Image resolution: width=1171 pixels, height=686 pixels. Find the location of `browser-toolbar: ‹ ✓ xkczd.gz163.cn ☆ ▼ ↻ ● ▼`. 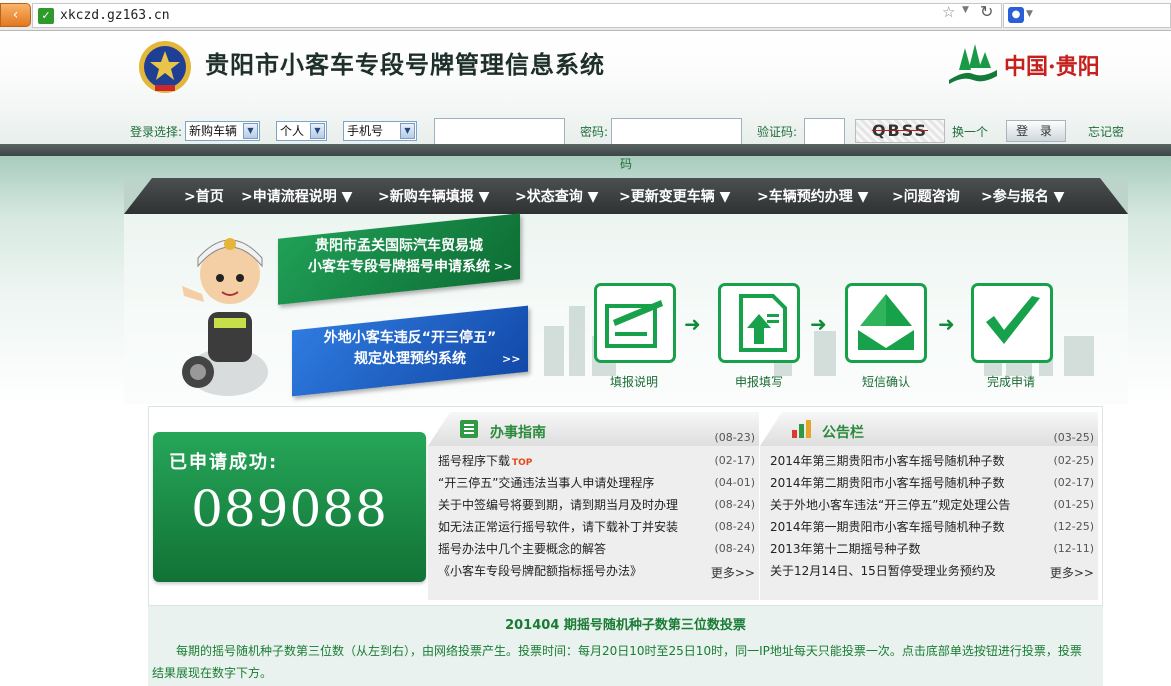

browser-toolbar: ‹ ✓ xkczd.gz163.cn ☆ ▼ ↻ ● ▼ is located at coordinates (585, 15).